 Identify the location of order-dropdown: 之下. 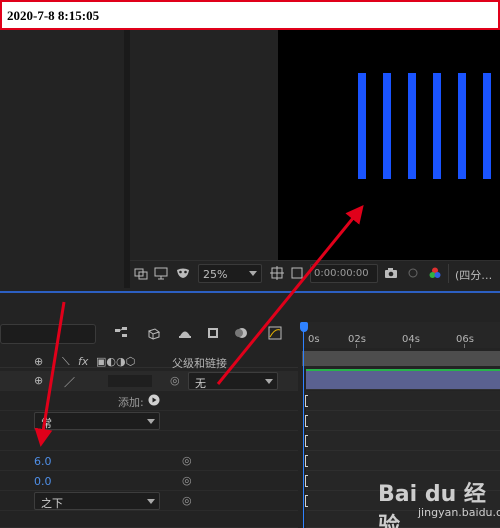
(97, 501).